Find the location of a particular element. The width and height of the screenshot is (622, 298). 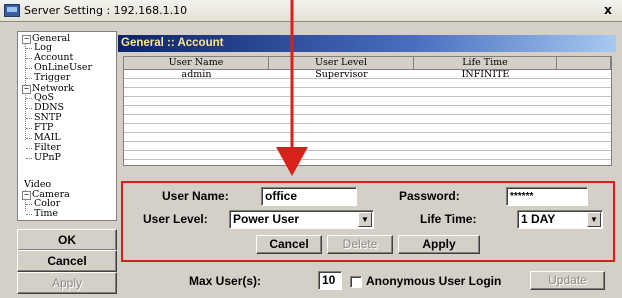

anonymous-login-label: Anonymous User Login is located at coordinates (434, 281).